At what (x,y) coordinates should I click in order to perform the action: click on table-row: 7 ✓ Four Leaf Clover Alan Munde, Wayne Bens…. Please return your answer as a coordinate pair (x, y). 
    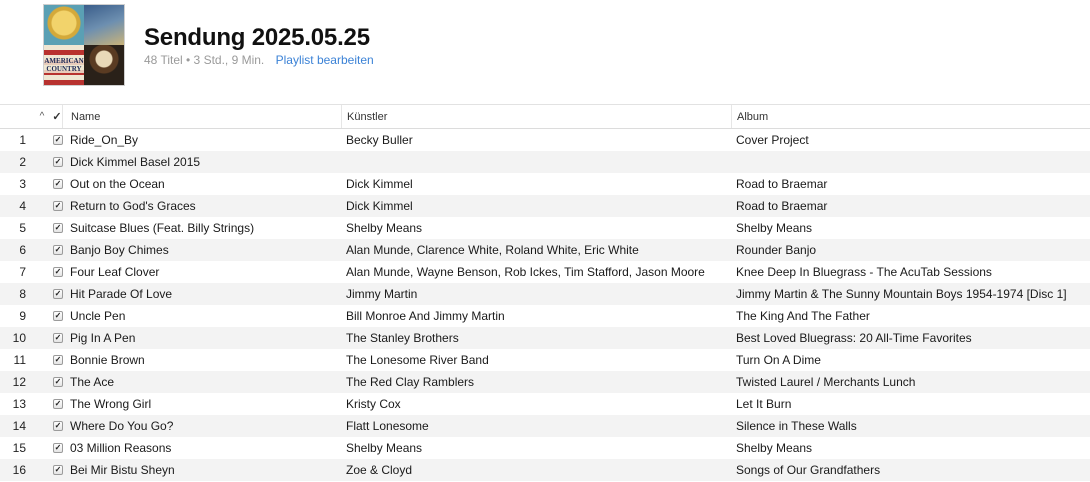
    Looking at the image, I should click on (545, 272).